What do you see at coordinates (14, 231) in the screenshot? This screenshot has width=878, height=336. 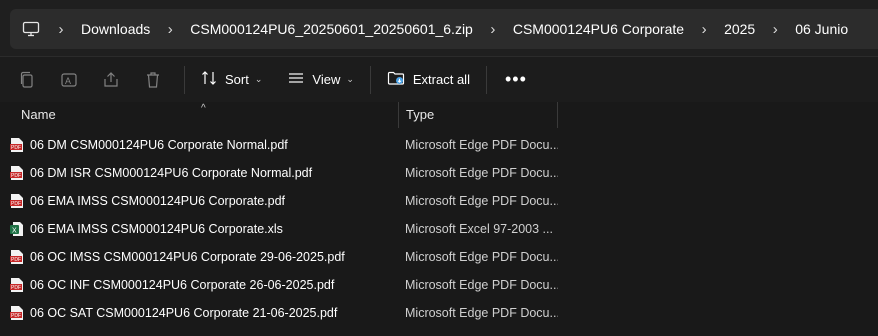 I see `svg-text: X` at bounding box center [14, 231].